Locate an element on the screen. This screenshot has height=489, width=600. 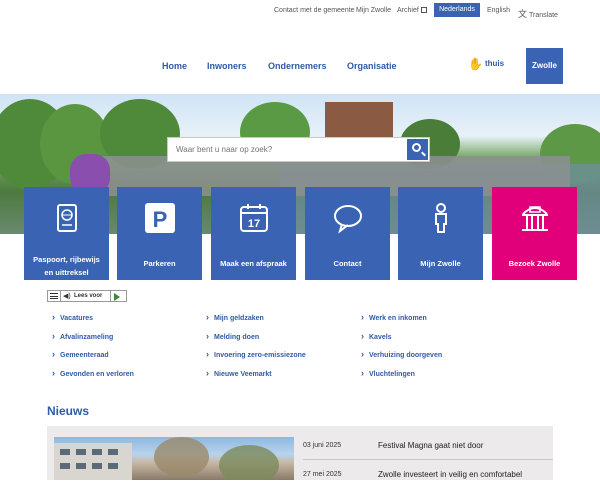
calendar-day: 17 is located at coordinates (254, 224).